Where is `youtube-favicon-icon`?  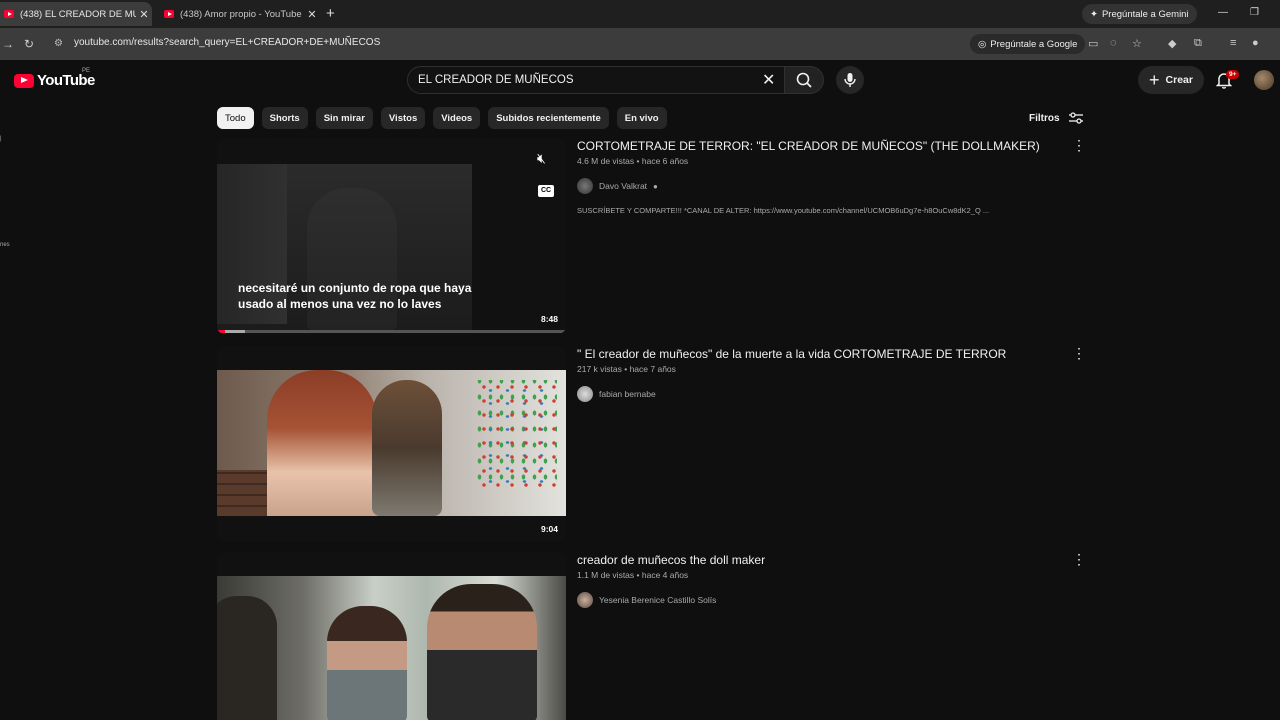
youtube-favicon-icon is located at coordinates (169, 14).